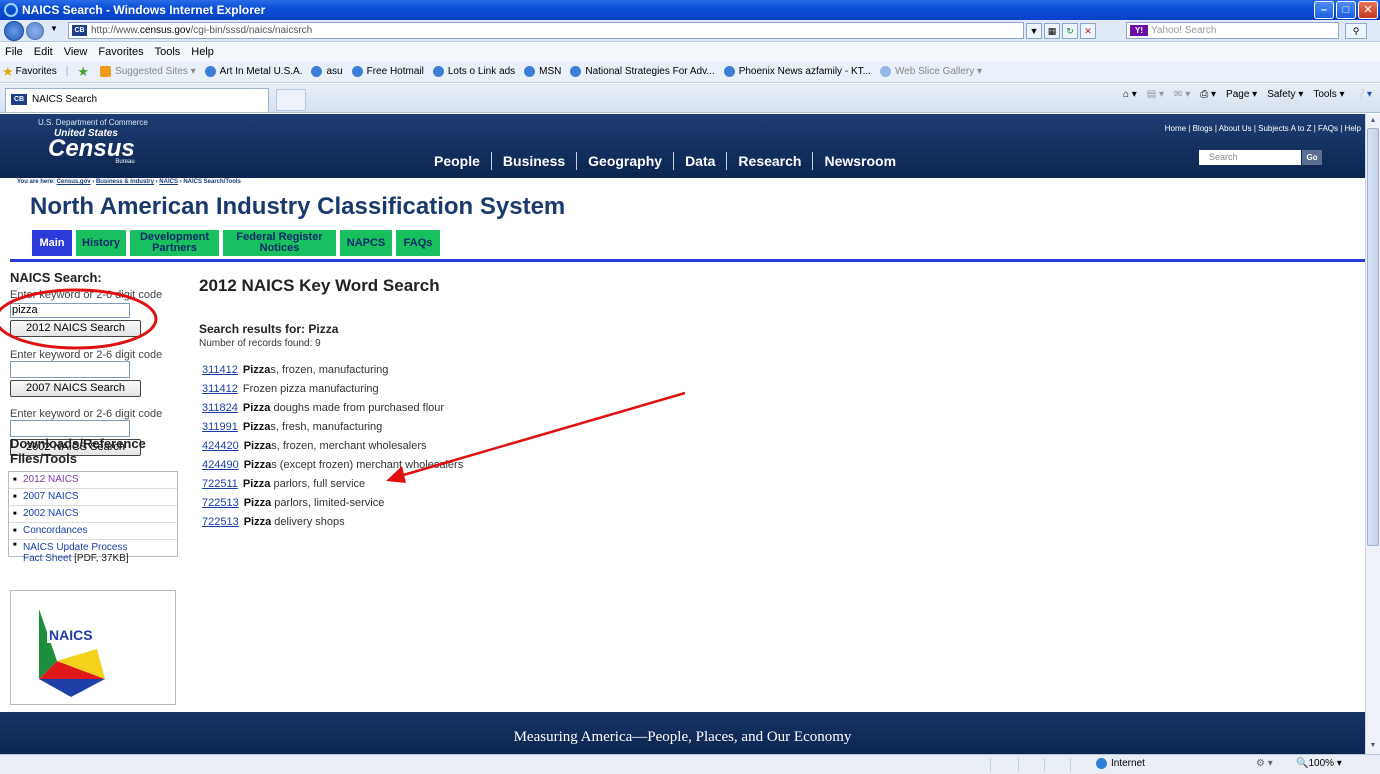 The height and width of the screenshot is (774, 1380). What do you see at coordinates (14, 31) in the screenshot?
I see `back-button` at bounding box center [14, 31].